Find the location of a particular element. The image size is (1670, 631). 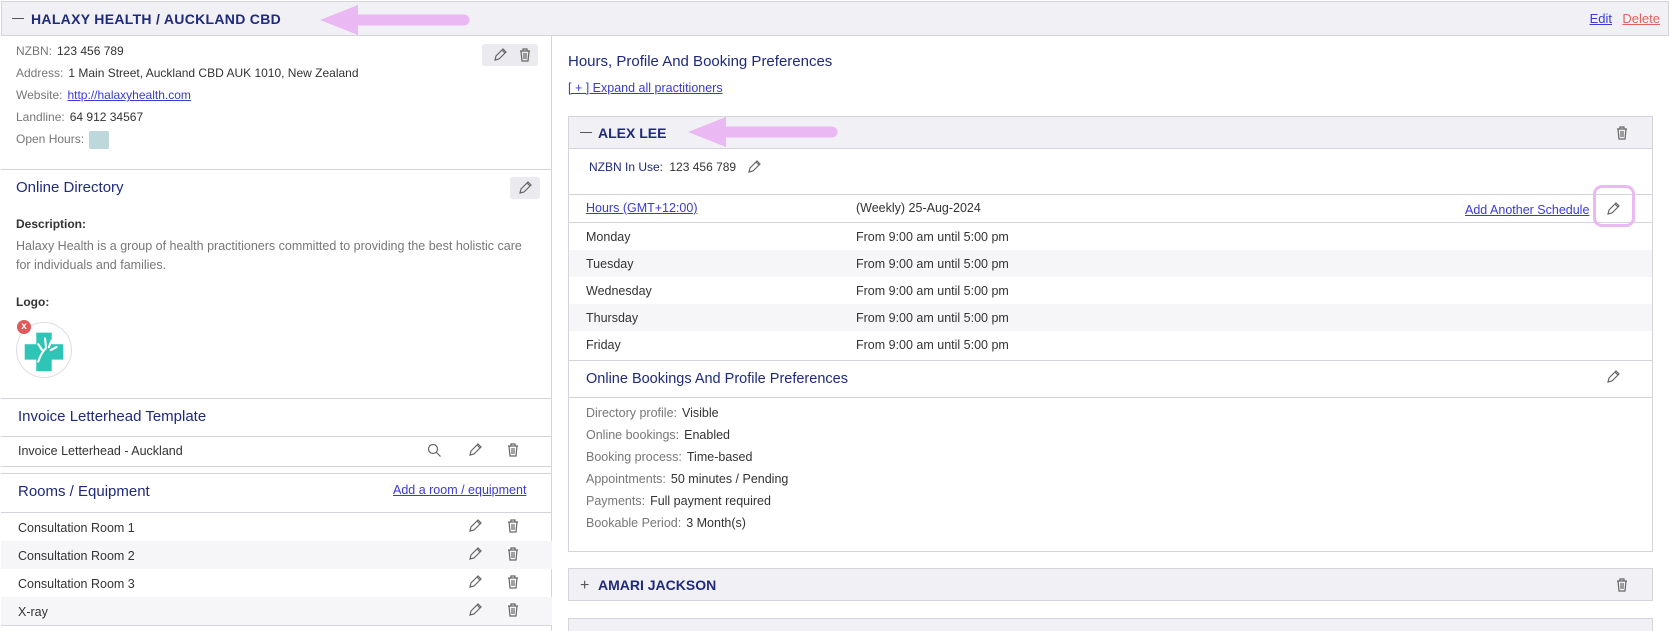

add-schedule-link: Add Another Schedule is located at coordinates (1527, 210).